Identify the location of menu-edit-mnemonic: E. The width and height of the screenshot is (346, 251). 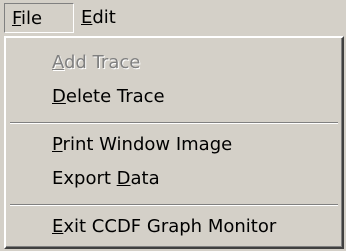
(87, 17).